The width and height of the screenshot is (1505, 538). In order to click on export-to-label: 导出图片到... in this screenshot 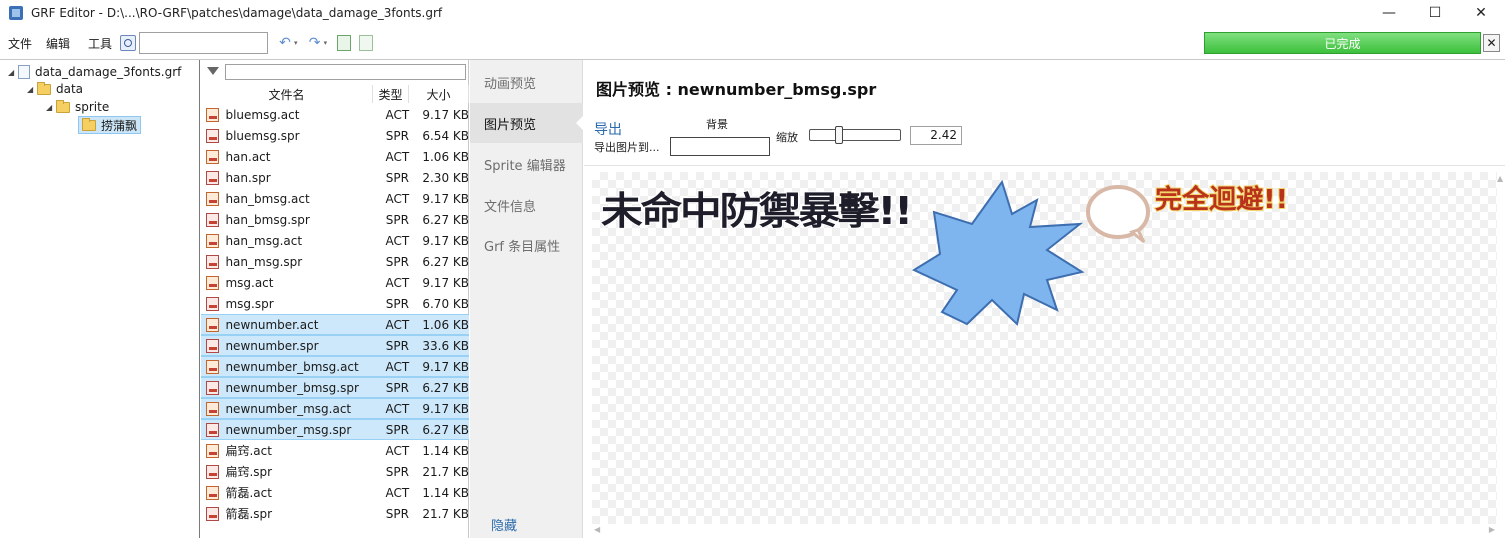, I will do `click(627, 147)`.